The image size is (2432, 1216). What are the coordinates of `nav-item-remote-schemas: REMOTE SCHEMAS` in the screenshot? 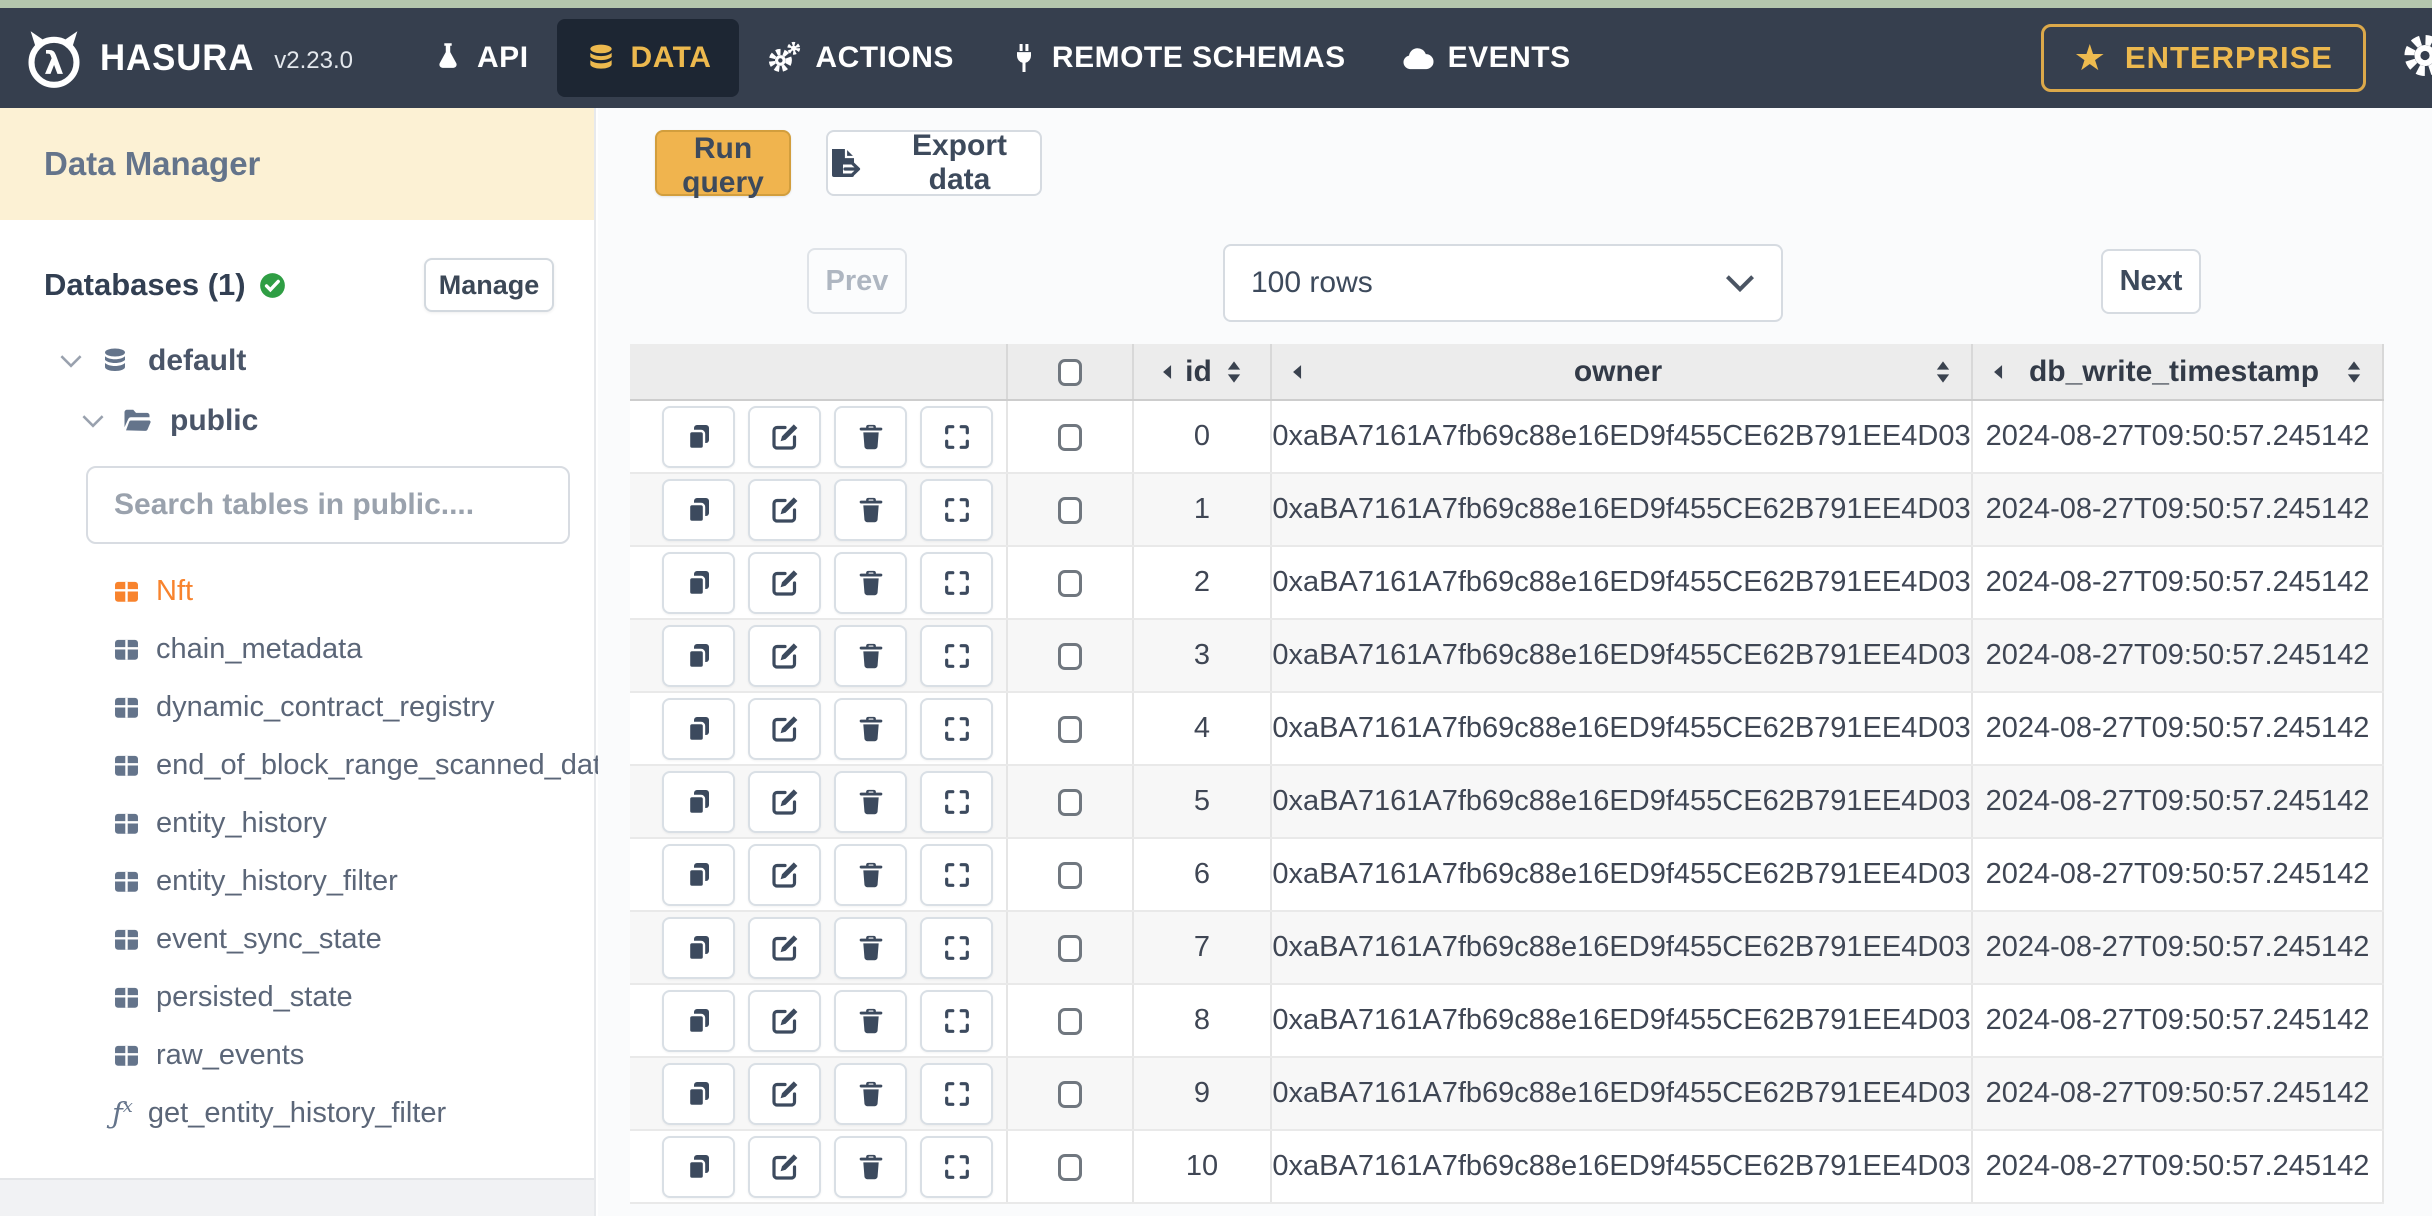 It's located at (1178, 58).